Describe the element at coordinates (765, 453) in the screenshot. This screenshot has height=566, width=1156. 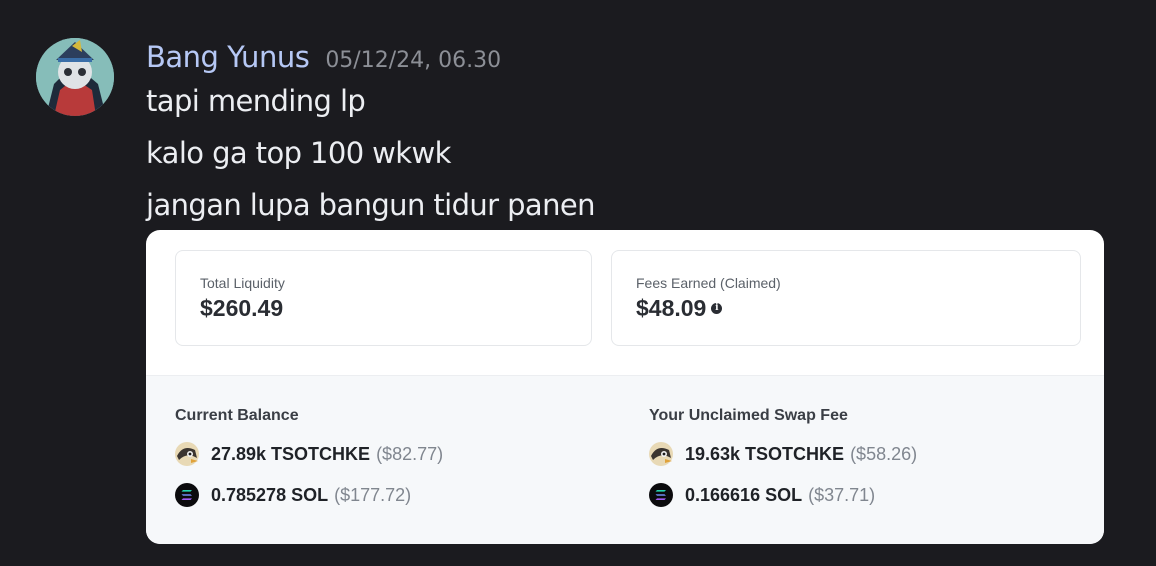
I see `token-amount: 19.63k TSOTCHKE` at that location.